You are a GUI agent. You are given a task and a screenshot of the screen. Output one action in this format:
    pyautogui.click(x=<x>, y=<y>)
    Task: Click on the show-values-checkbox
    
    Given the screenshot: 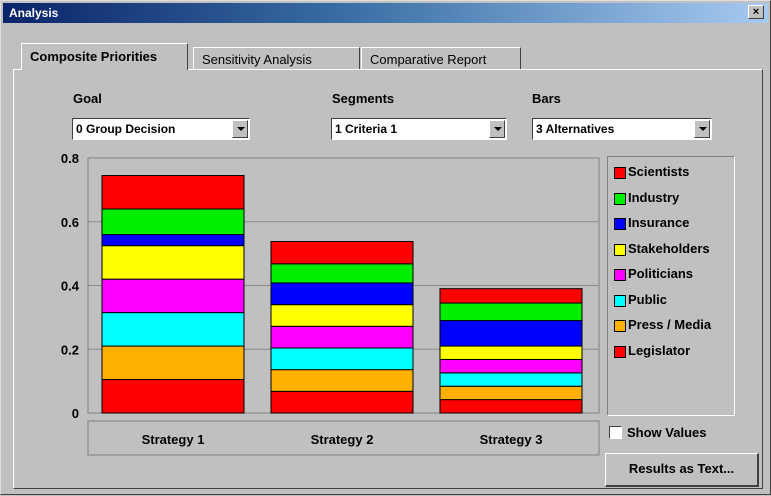 What is the action you would take?
    pyautogui.click(x=615, y=432)
    